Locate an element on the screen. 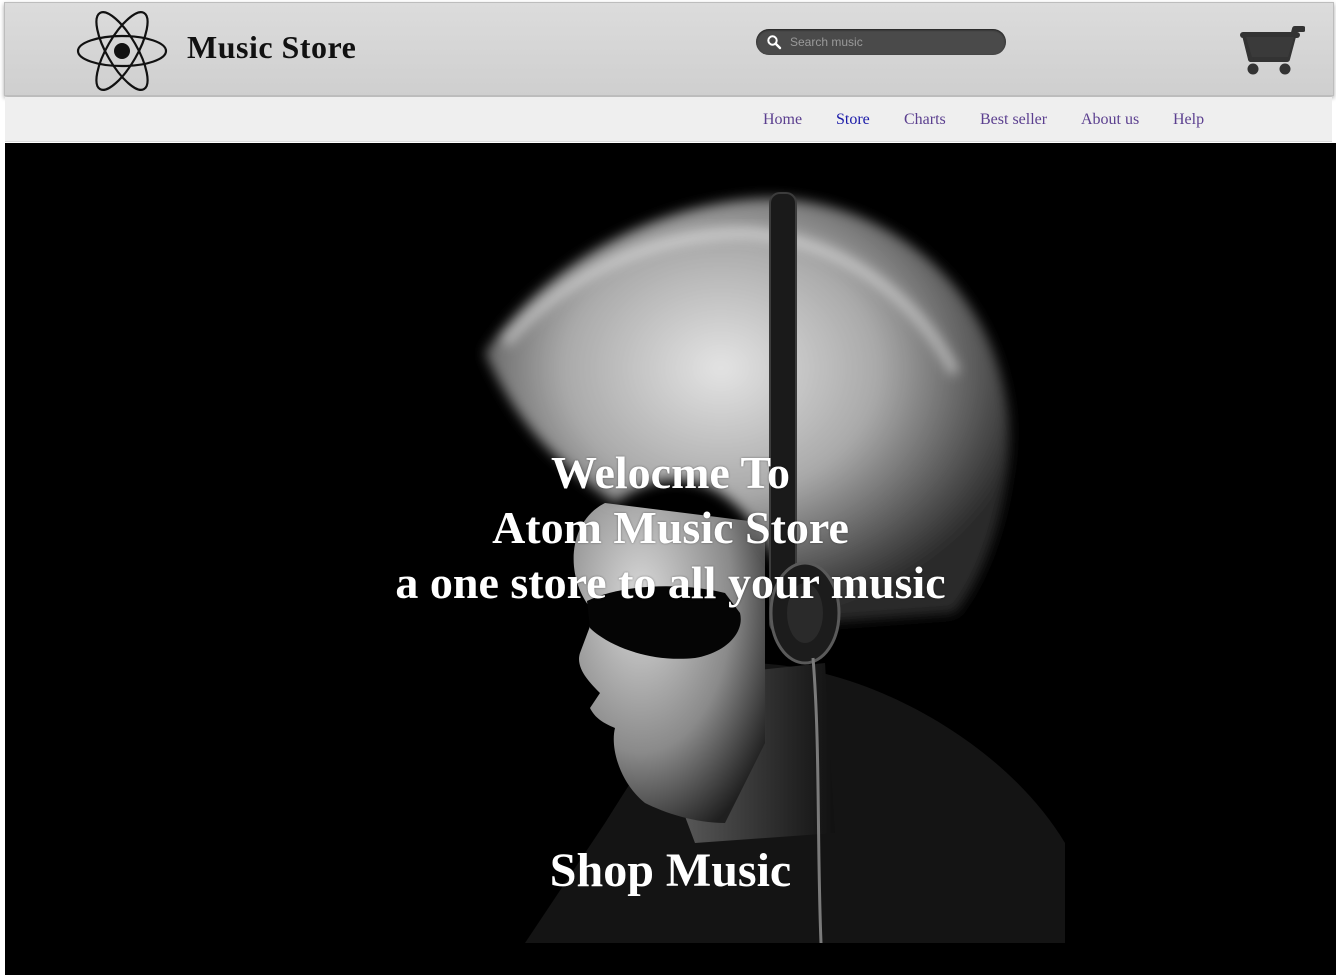 The width and height of the screenshot is (1336, 975). nav-about-us: About us is located at coordinates (1110, 120).